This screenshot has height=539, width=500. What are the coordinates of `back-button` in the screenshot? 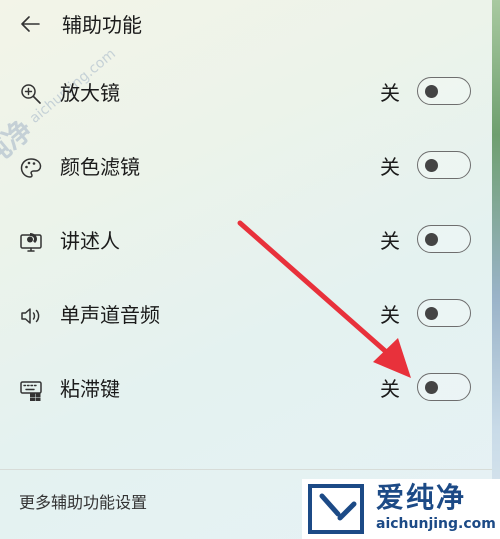 It's located at (30, 26).